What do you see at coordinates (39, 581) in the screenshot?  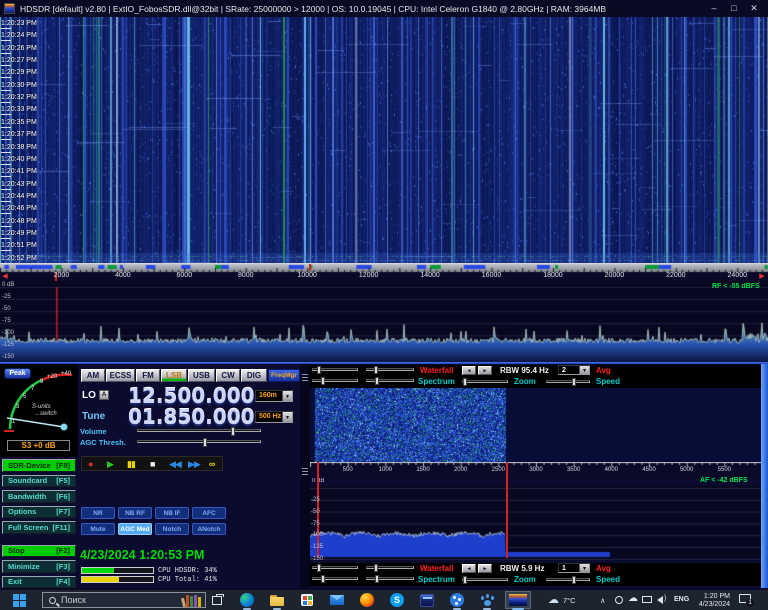 I see `button-exit: Exit [F4]` at bounding box center [39, 581].